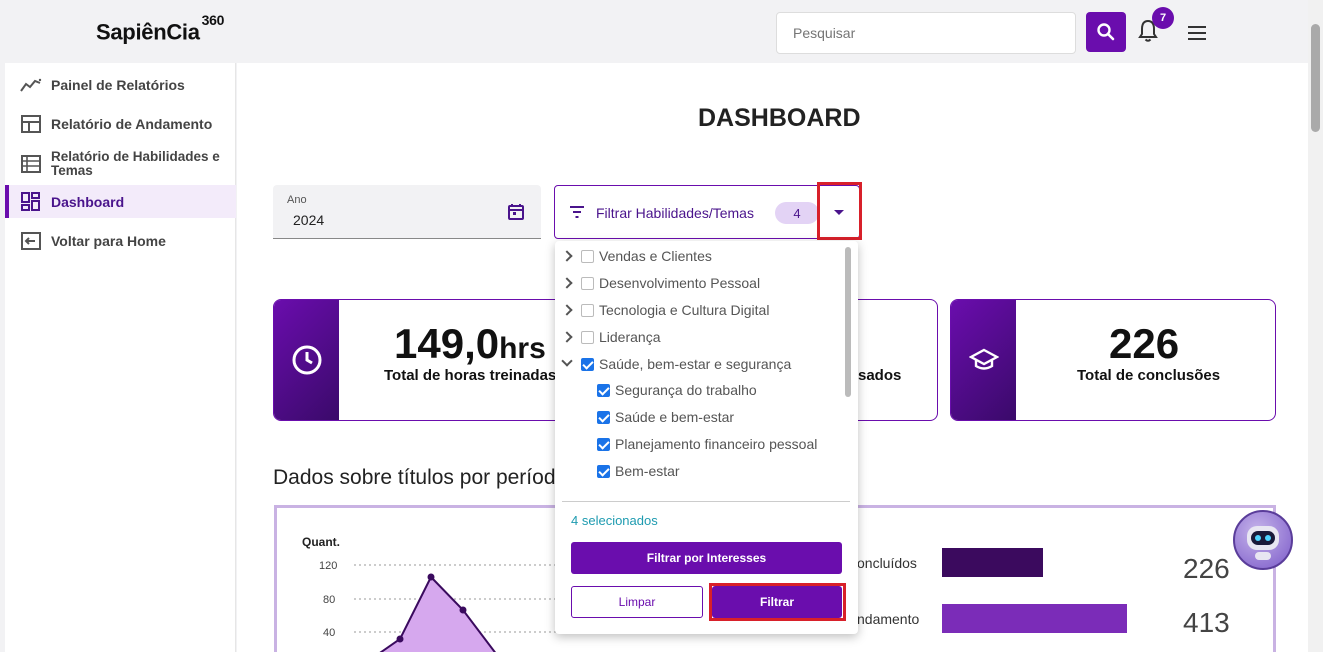  Describe the element at coordinates (1149, 375) in the screenshot. I see `completions-label: Total de conclusões` at that location.